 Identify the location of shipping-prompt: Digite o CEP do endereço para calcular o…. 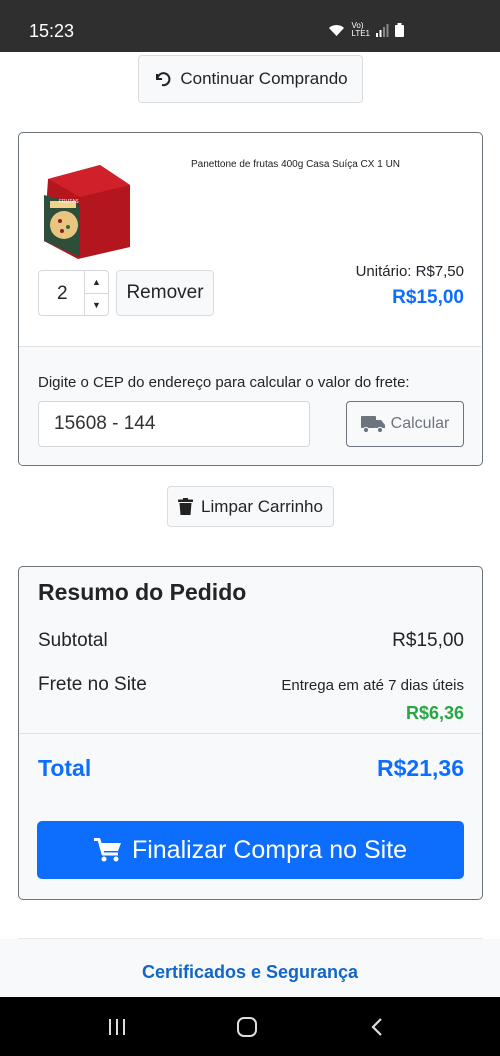
(224, 382).